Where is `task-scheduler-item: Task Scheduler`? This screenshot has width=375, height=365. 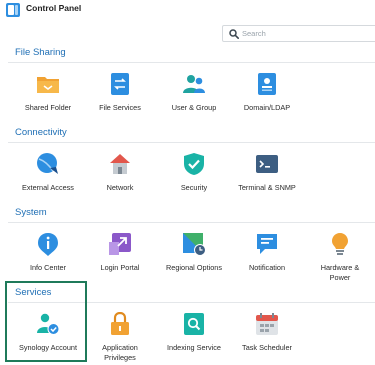 task-scheduler-item: Task Scheduler is located at coordinates (267, 332).